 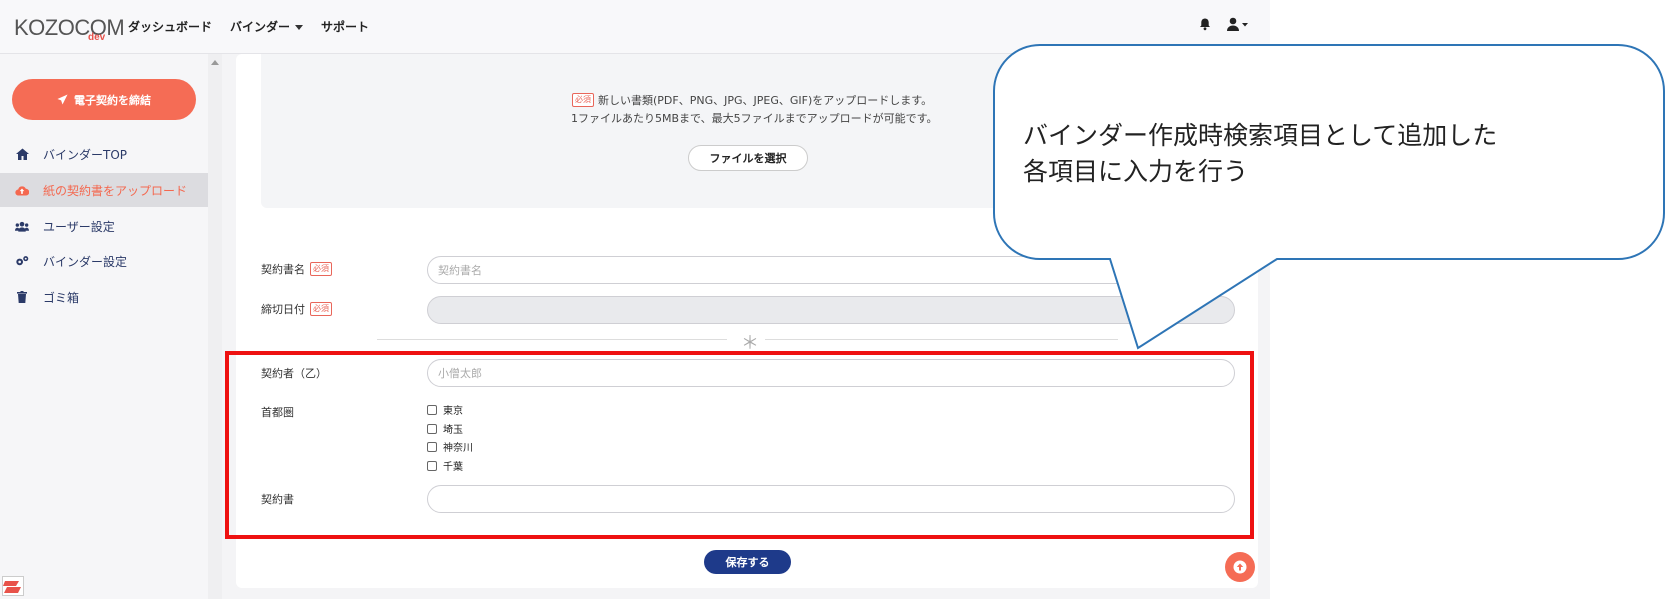 What do you see at coordinates (170, 26) in the screenshot?
I see `nav-dashboard: ダッシュボード` at bounding box center [170, 26].